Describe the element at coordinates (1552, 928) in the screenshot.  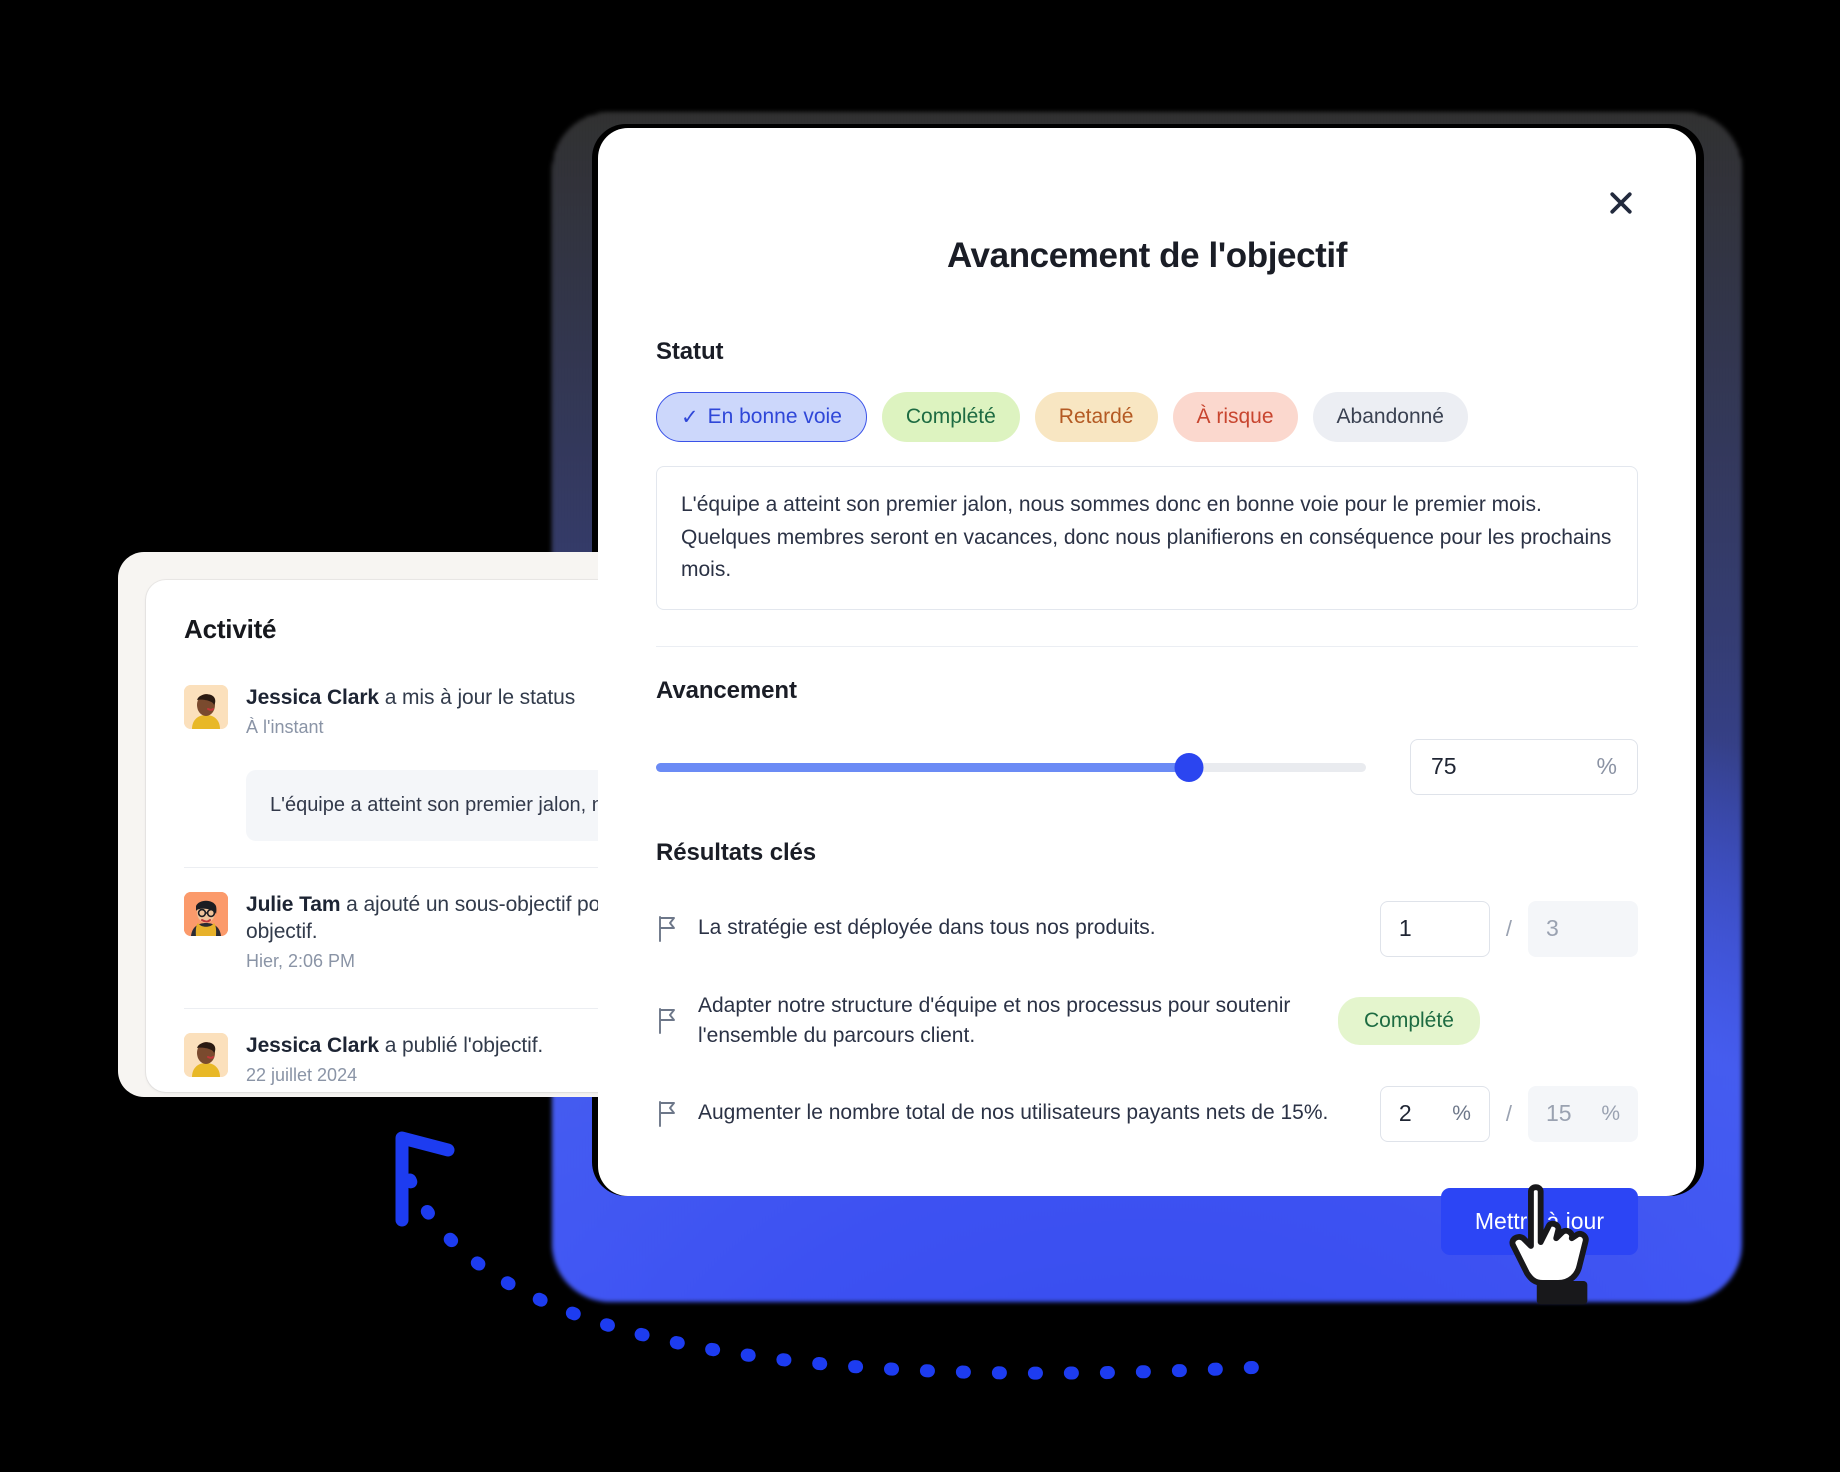
I see `key-result-target-value: 3` at that location.